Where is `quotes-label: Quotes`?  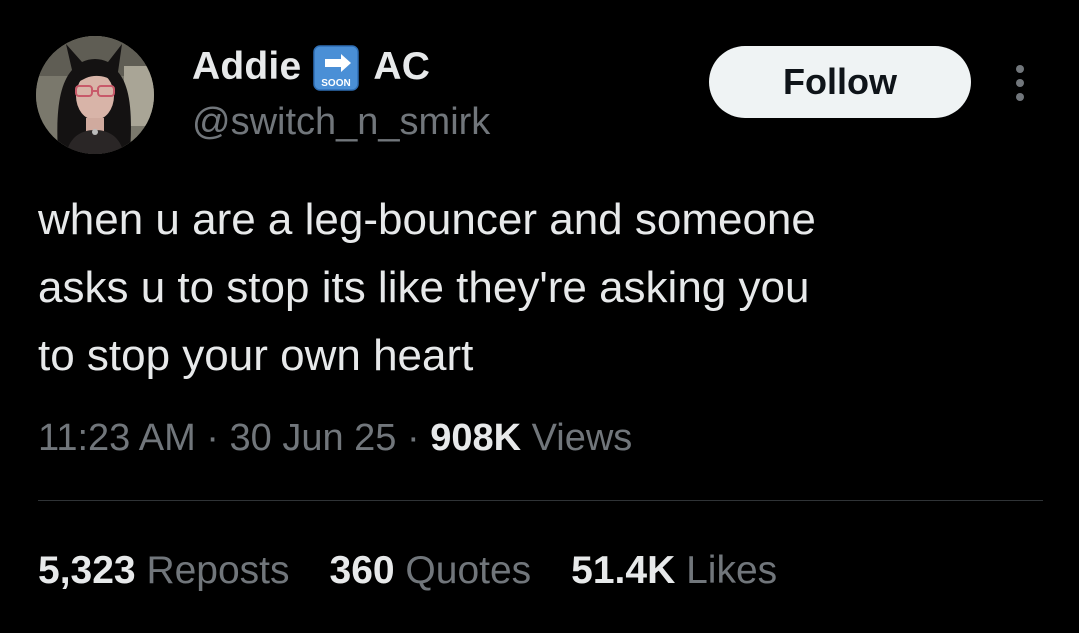 quotes-label: Quotes is located at coordinates (463, 570).